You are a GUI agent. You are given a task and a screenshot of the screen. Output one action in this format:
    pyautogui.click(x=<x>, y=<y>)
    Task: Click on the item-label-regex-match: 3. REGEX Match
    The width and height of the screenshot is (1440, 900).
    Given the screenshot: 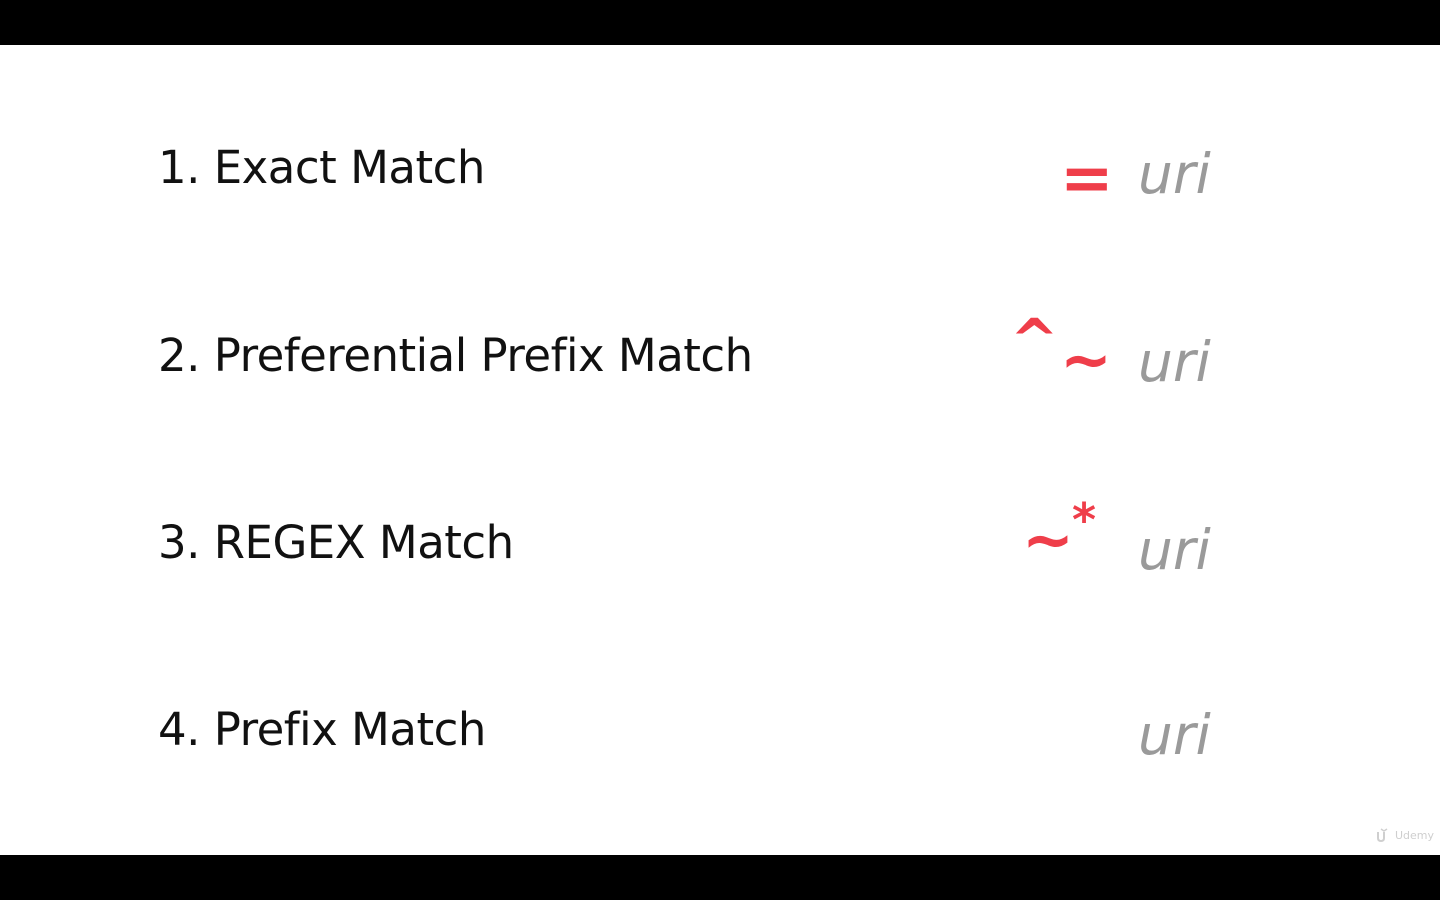 What is the action you would take?
    pyautogui.click(x=336, y=542)
    